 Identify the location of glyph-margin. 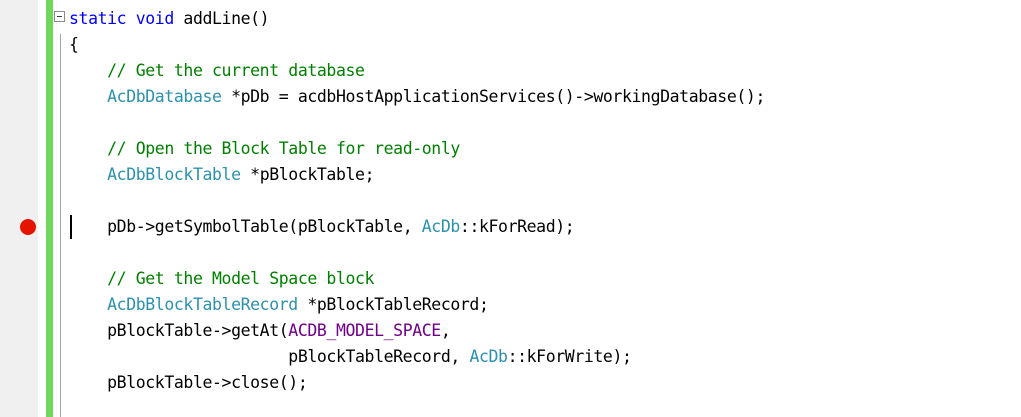
(19, 208).